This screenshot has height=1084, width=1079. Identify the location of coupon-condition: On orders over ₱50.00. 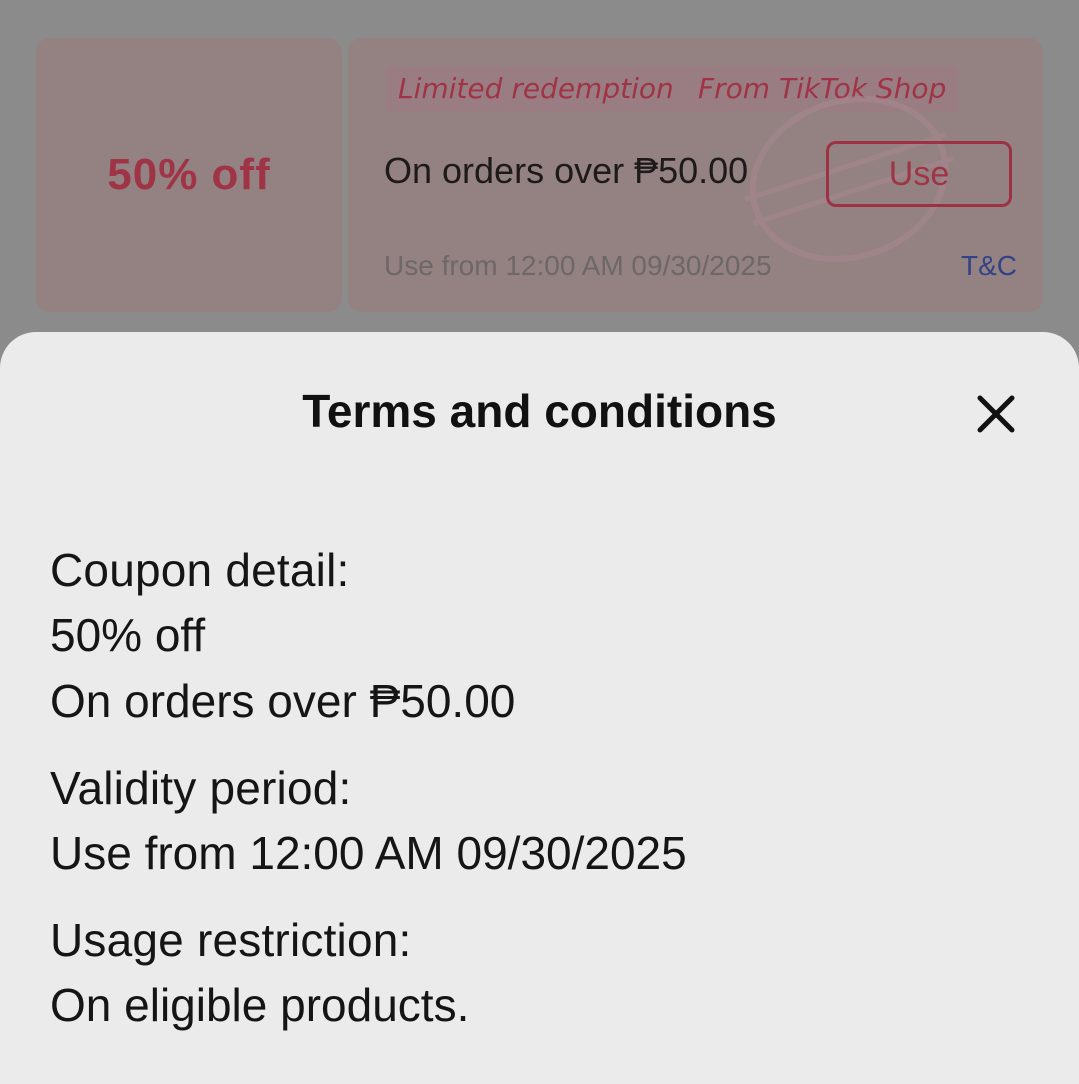
(566, 170).